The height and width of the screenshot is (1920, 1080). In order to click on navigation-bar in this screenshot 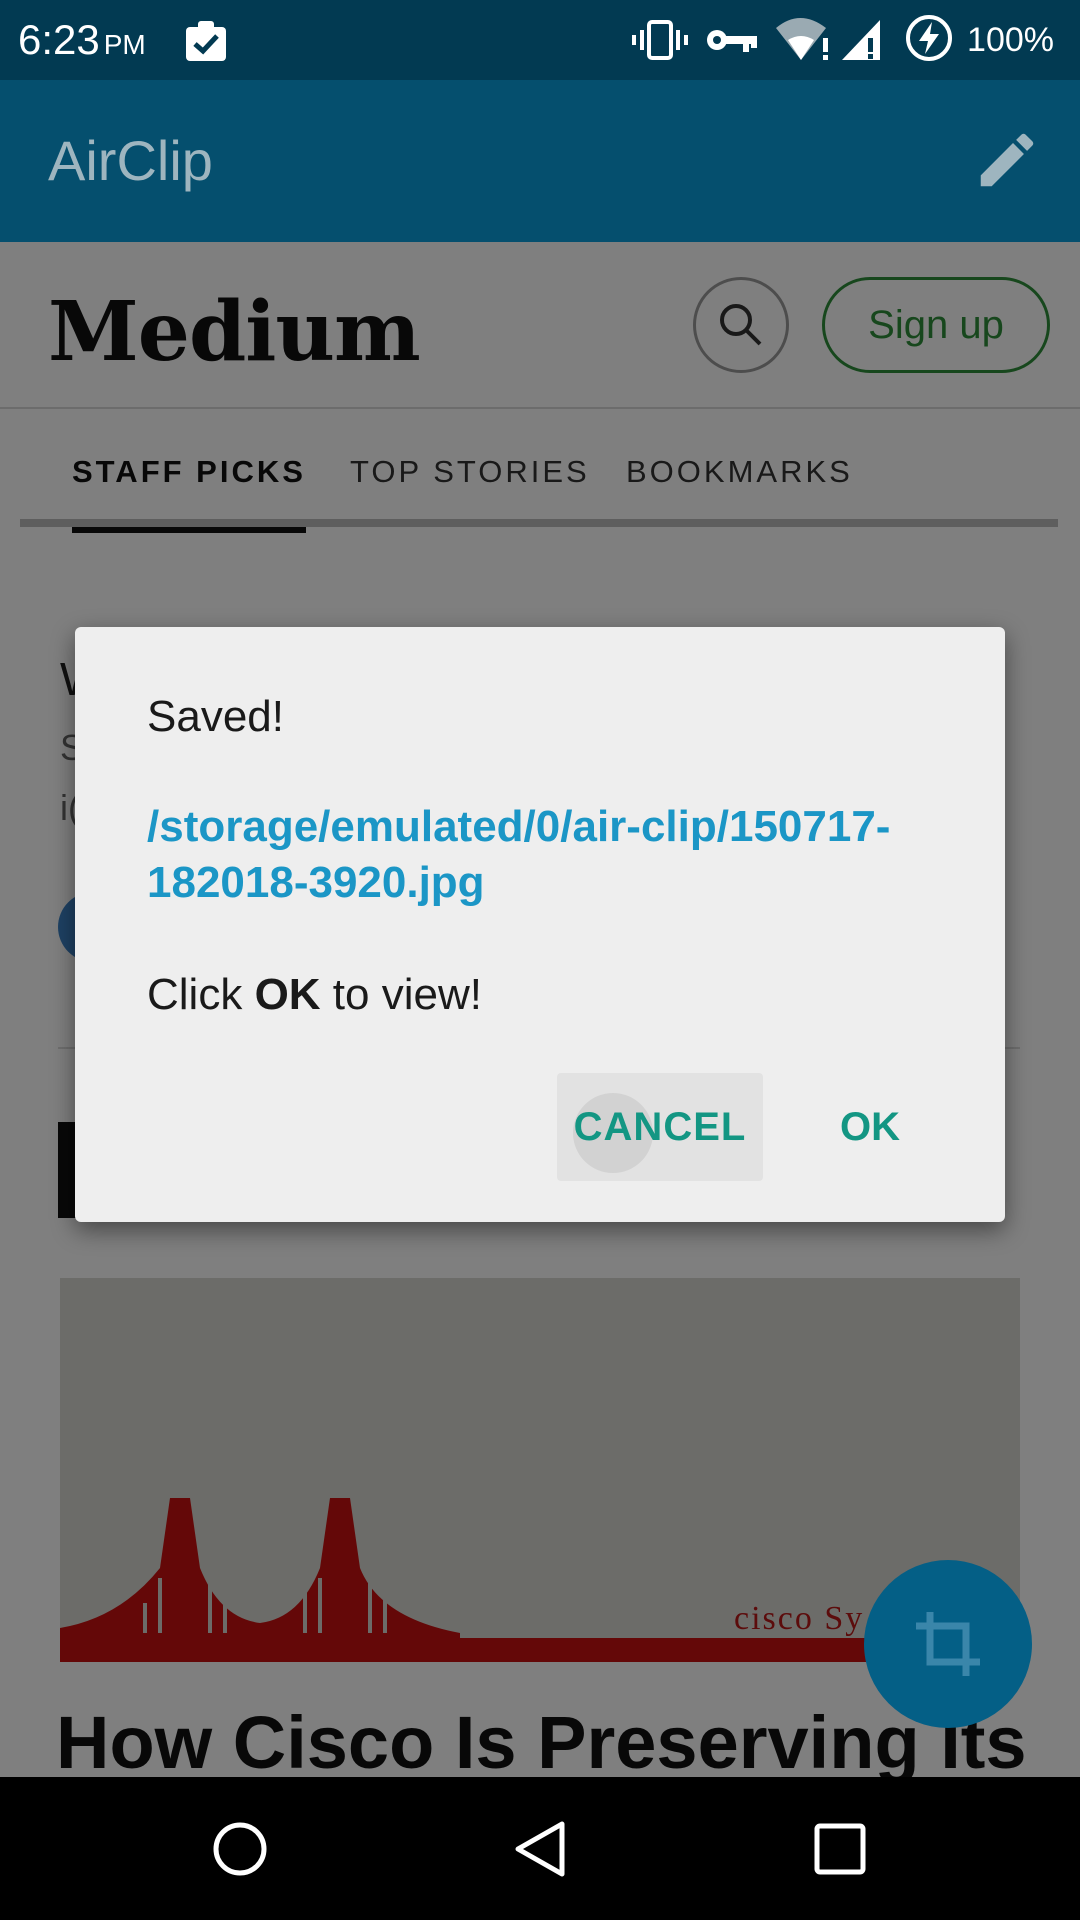, I will do `click(540, 1848)`.